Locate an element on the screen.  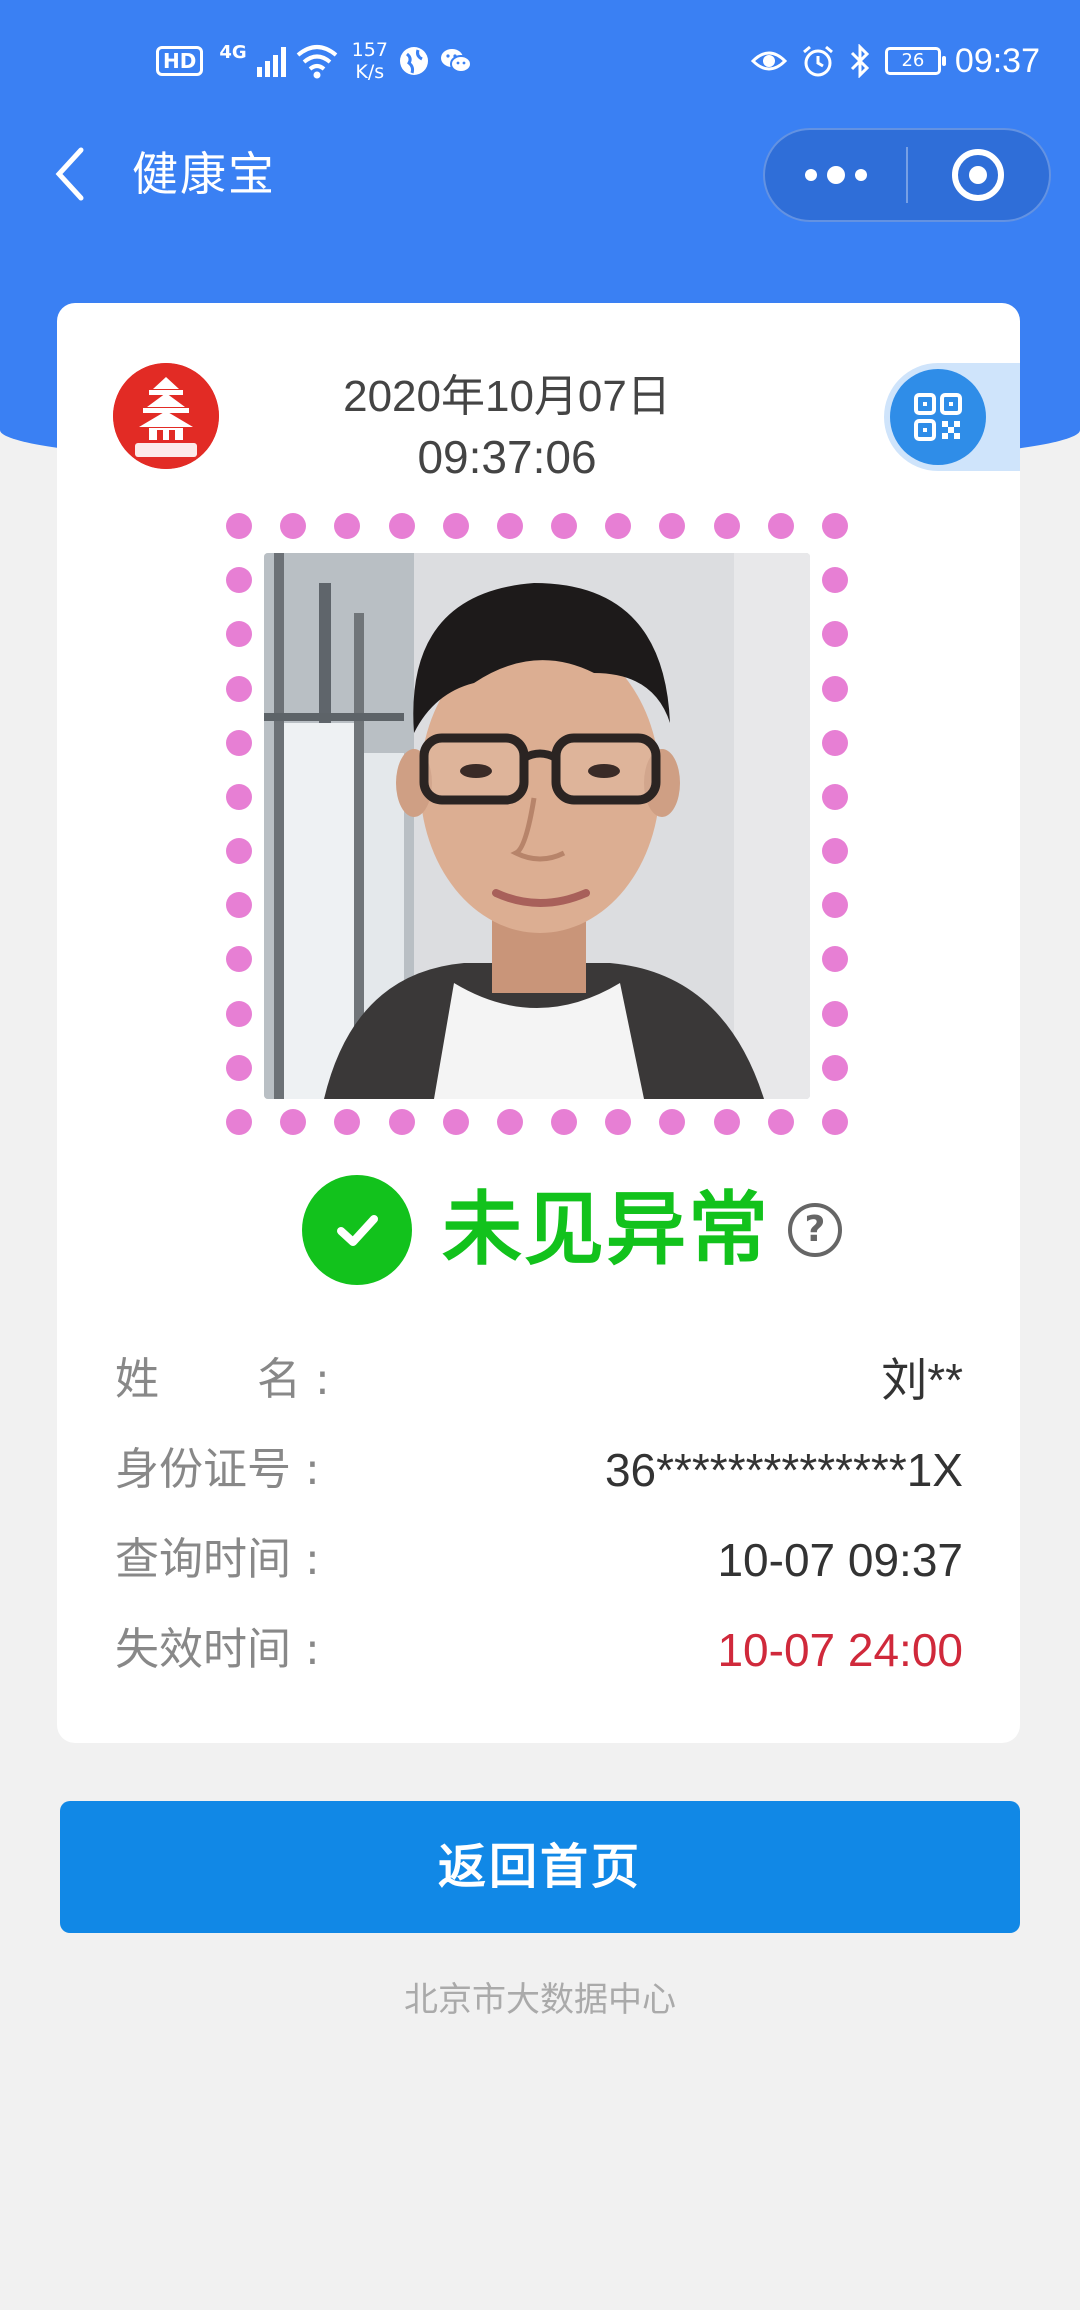
id-label: 身份证号 : is located at coordinates (217, 1470).